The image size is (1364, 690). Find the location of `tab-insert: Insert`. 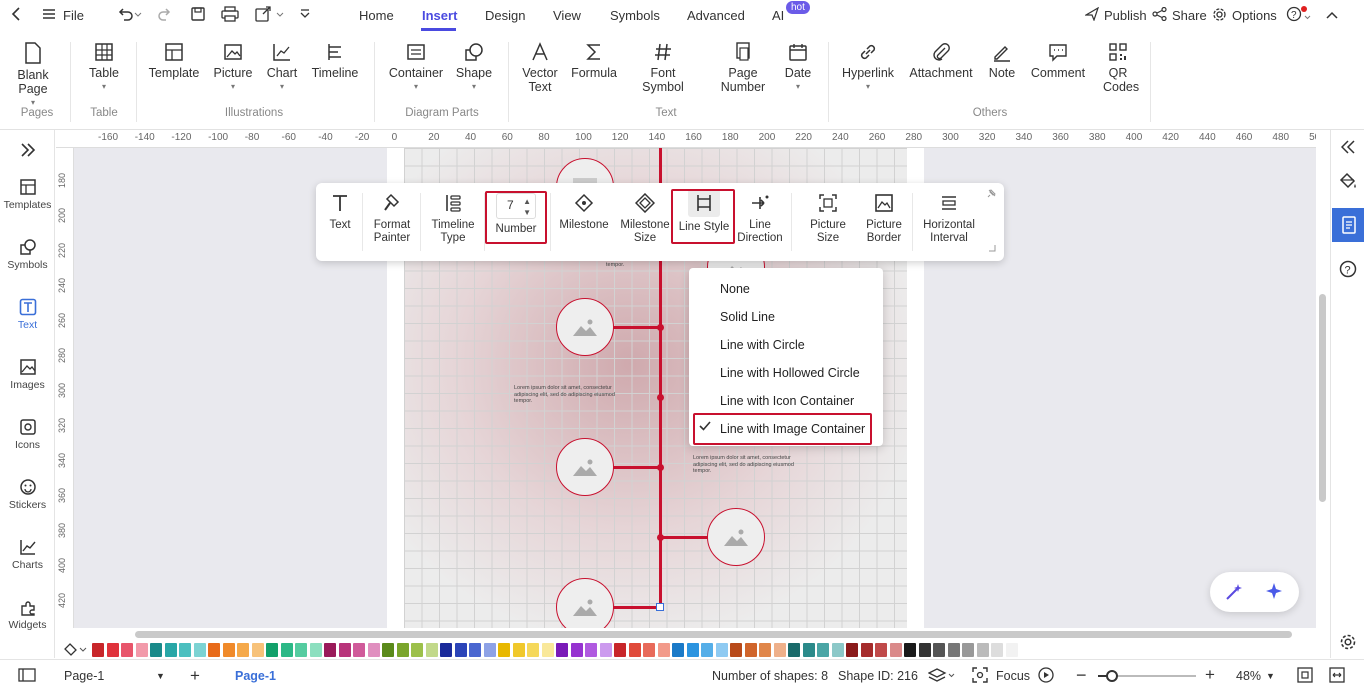

tab-insert: Insert is located at coordinates (439, 15).